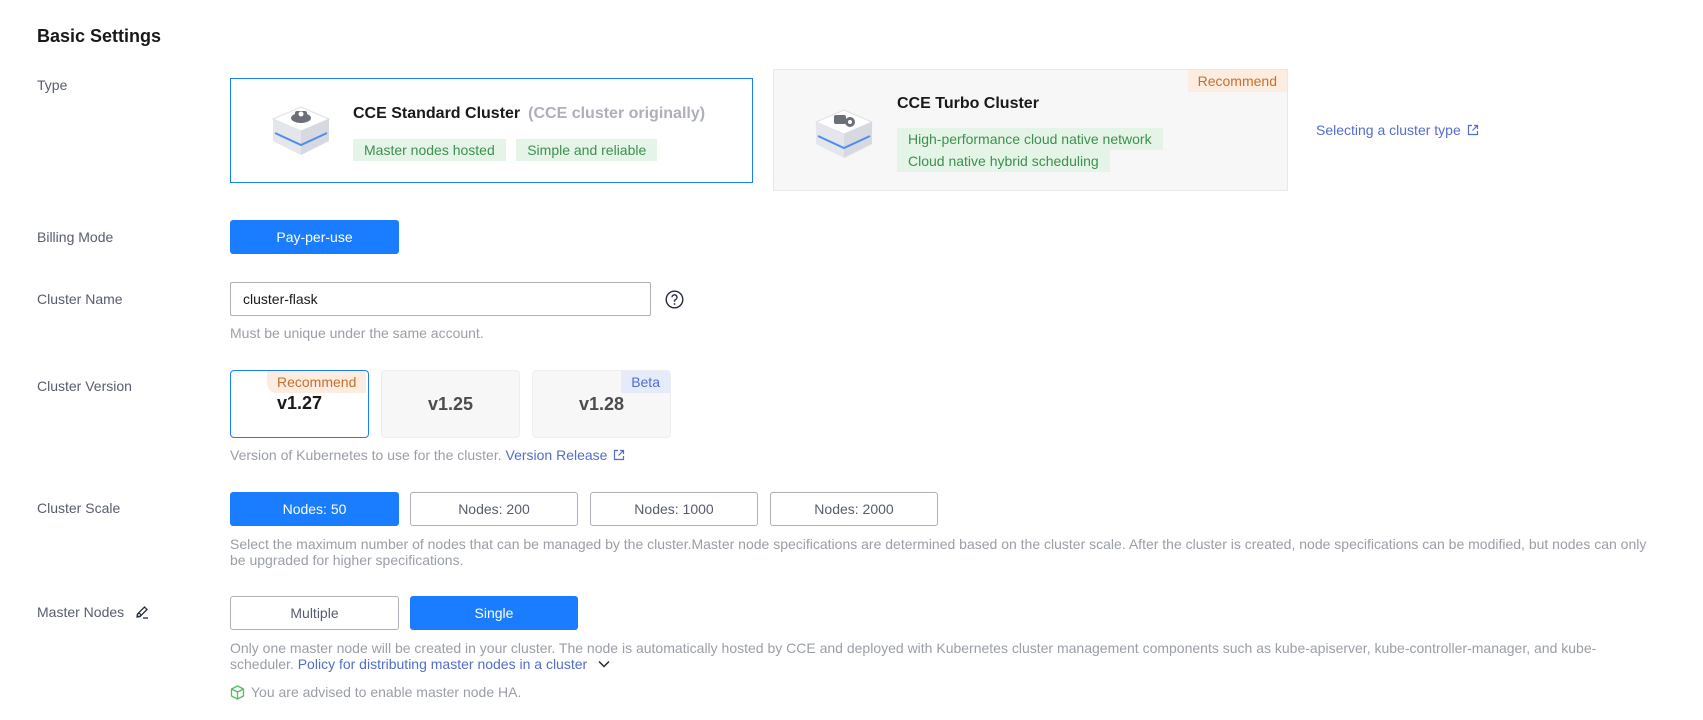 The height and width of the screenshot is (720, 1703). I want to click on billing-mode-label: Billing Mode, so click(75, 237).